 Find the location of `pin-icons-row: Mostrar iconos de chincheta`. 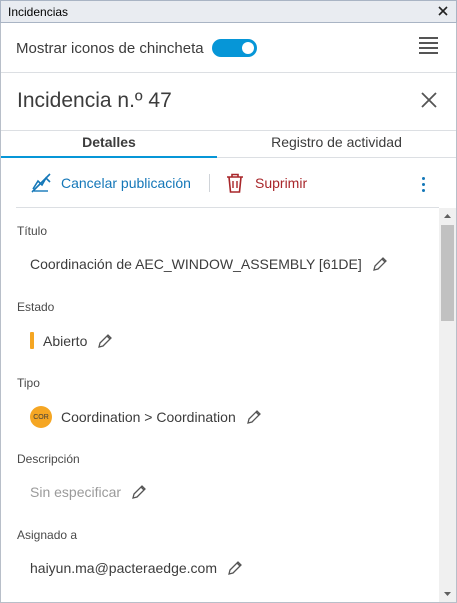

pin-icons-row: Mostrar iconos de chincheta is located at coordinates (136, 48).